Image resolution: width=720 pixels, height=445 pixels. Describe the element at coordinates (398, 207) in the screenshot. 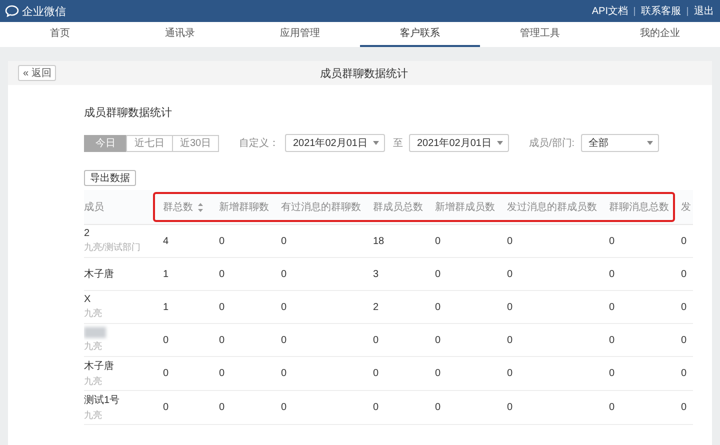

I see `column-header: 群成员总数` at that location.